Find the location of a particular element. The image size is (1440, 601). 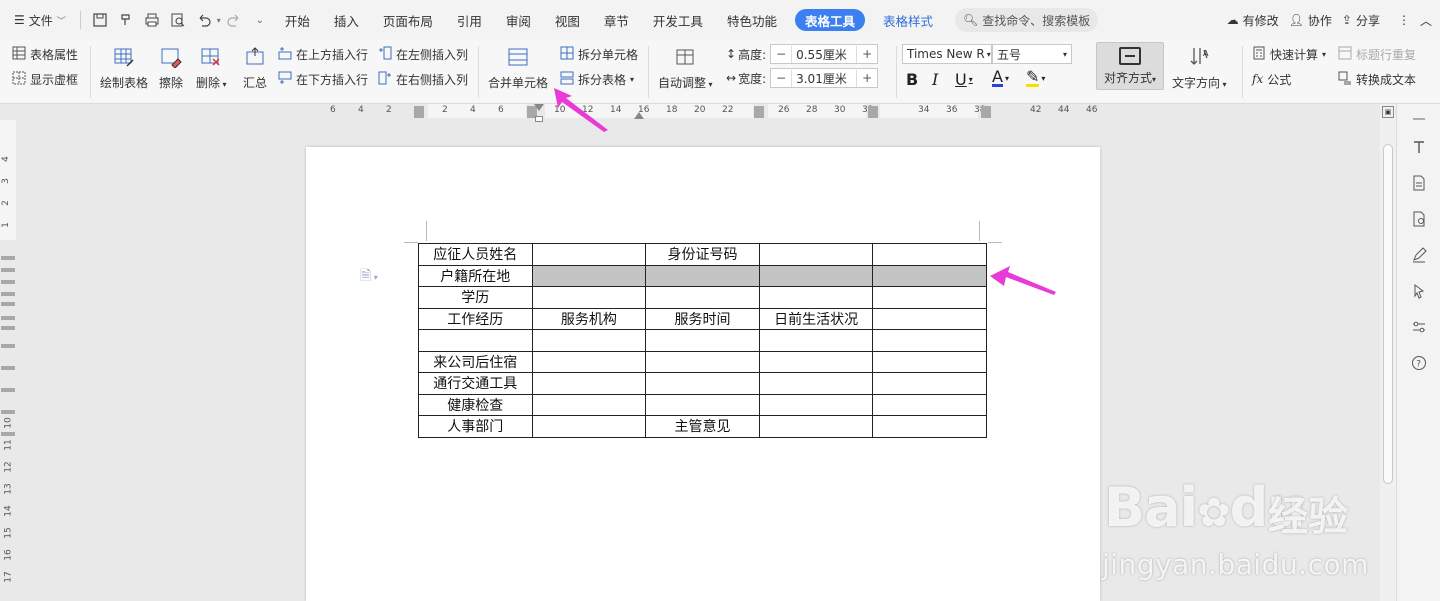

table-cell: 工作经历 is located at coordinates (475, 318).